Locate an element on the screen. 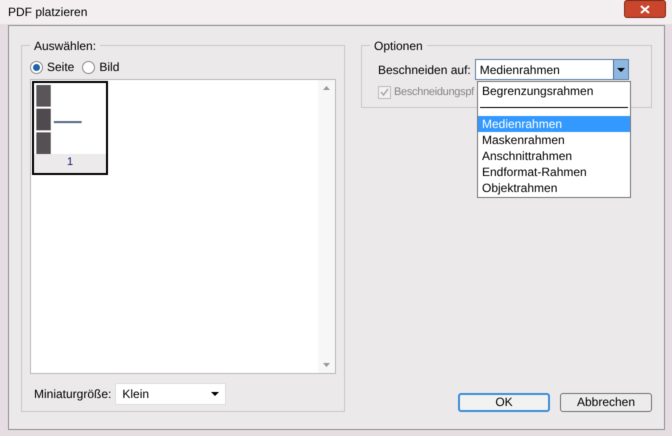  page-number: 1 is located at coordinates (70, 163).